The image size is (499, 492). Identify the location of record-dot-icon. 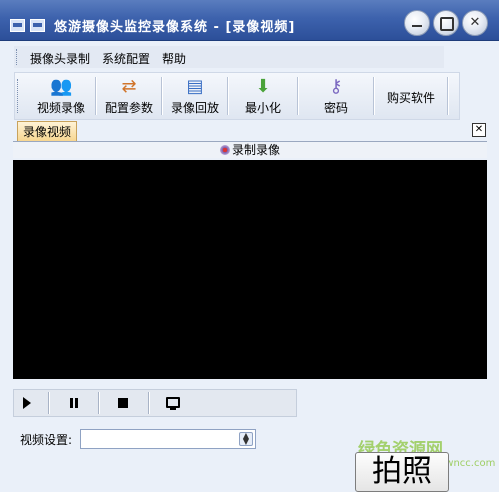
(224, 150).